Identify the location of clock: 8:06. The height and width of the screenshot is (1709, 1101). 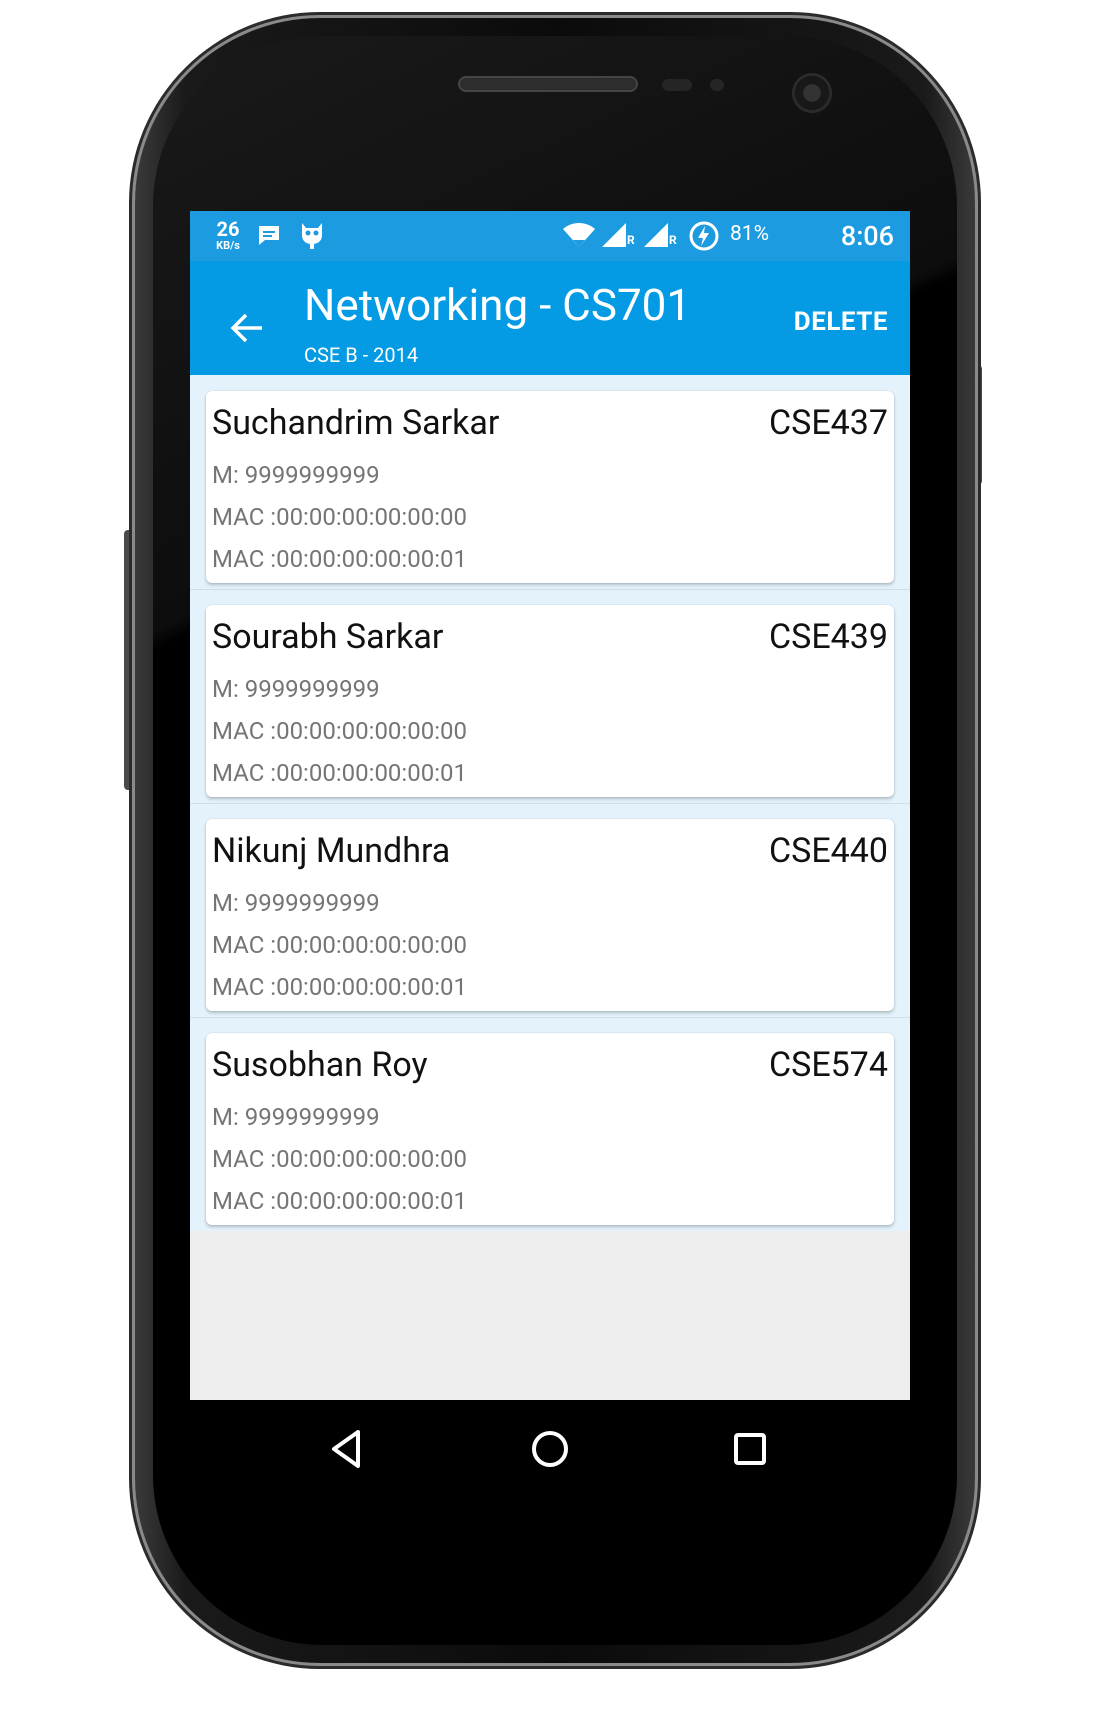
(867, 236).